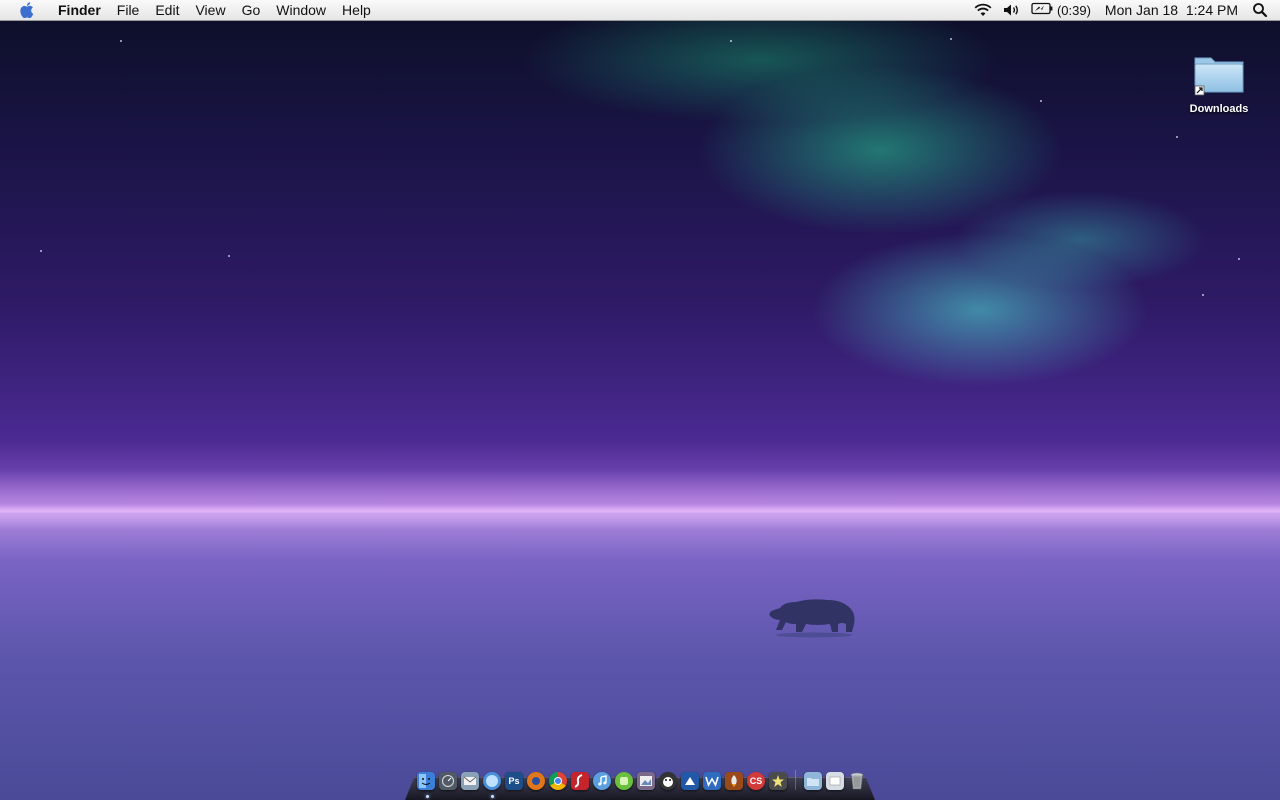 This screenshot has width=1280, height=800. I want to click on applications-stack-icon, so click(813, 781).